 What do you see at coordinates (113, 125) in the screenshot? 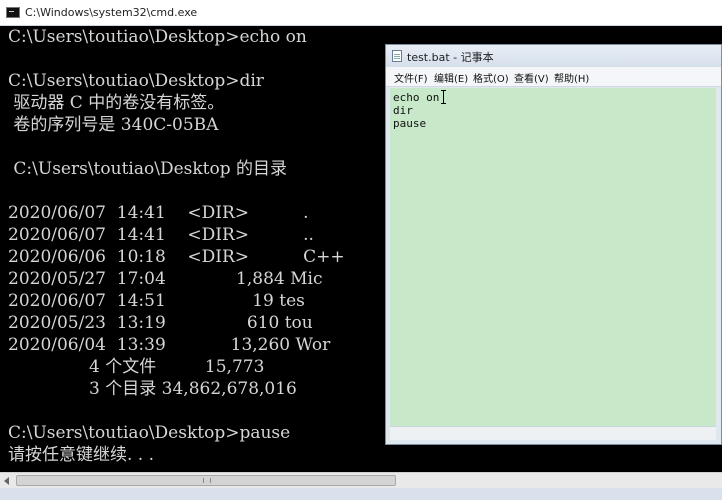
I see `console-line: 卷的序列号是 340C-05BA` at bounding box center [113, 125].